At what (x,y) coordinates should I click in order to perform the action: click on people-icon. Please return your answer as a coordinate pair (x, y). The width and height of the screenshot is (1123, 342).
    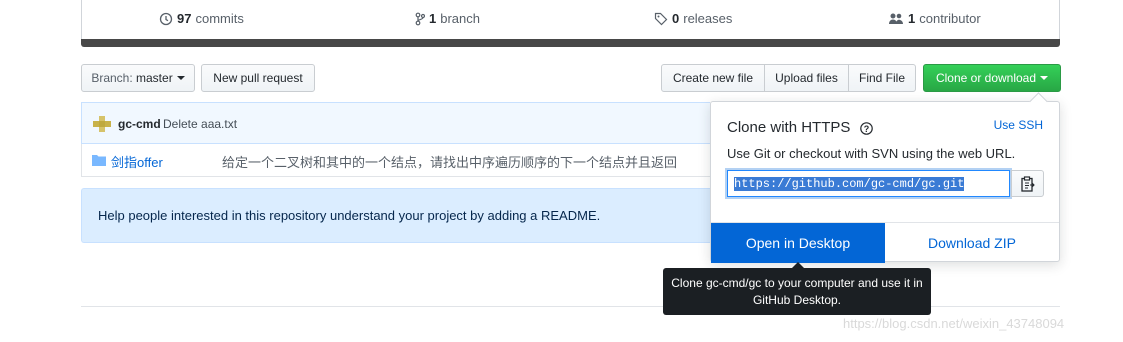
    Looking at the image, I should click on (896, 18).